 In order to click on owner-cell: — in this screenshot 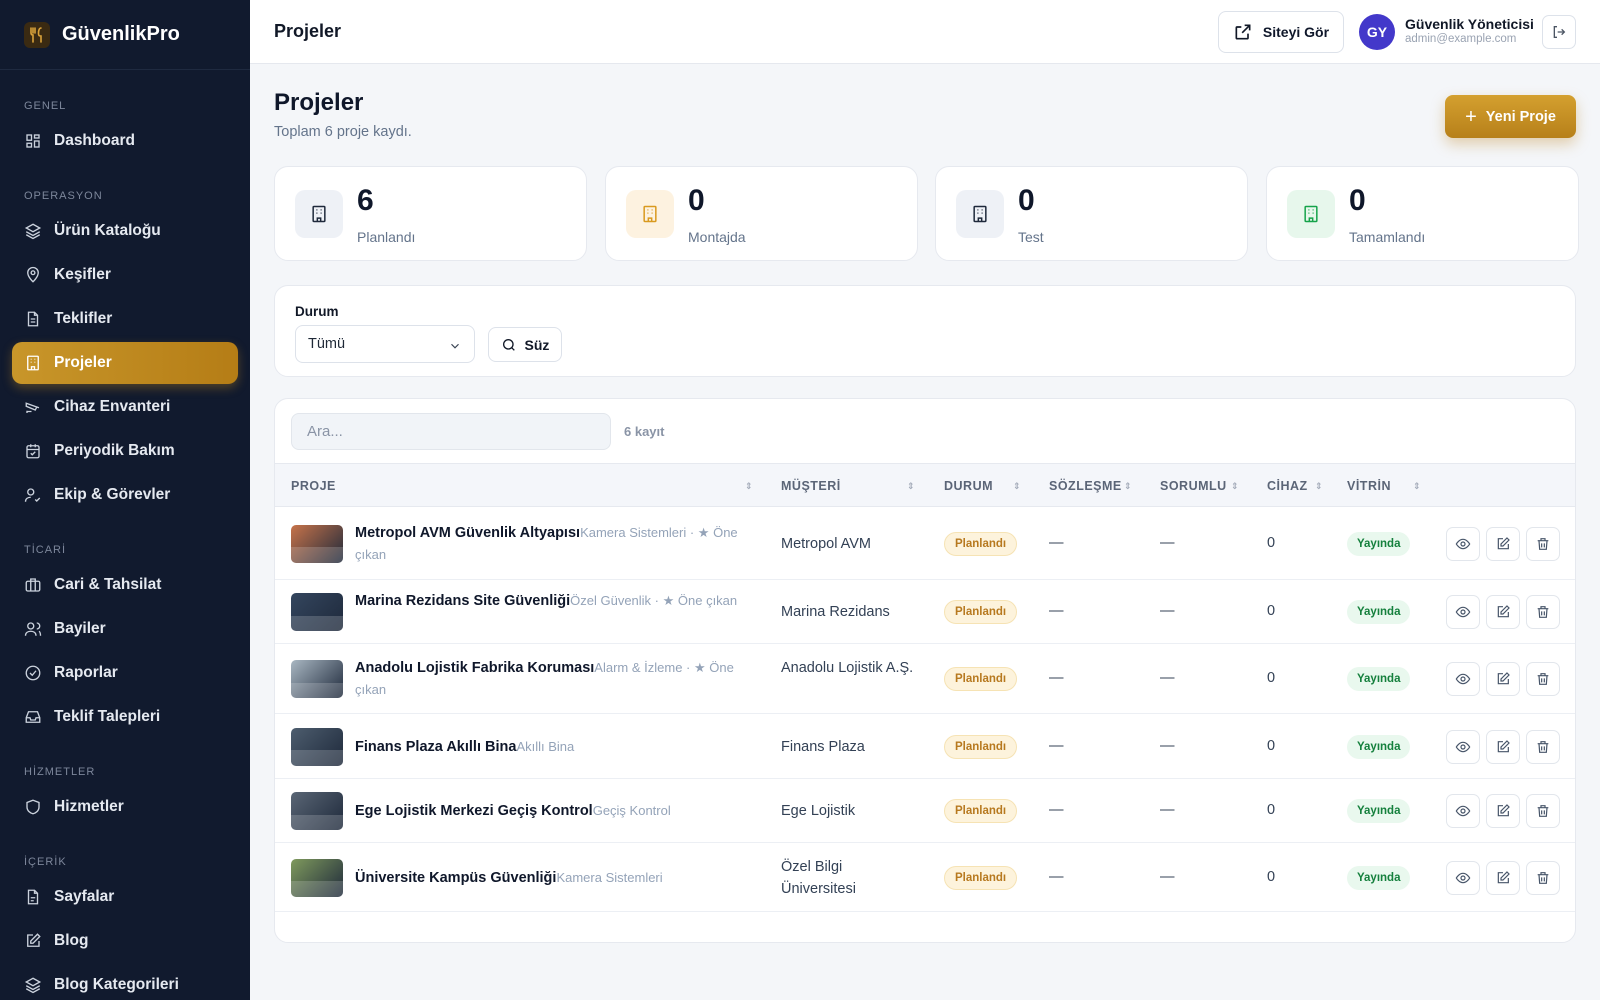, I will do `click(1167, 678)`.